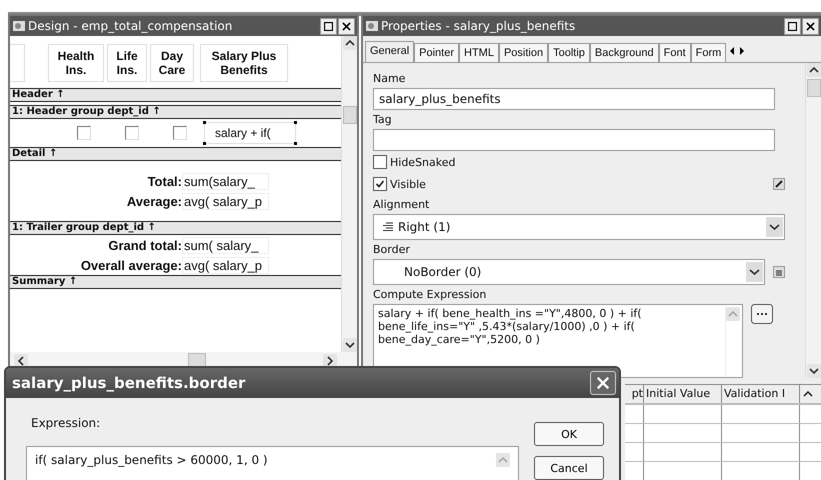 Image resolution: width=821 pixels, height=480 pixels. I want to click on column-header: Salary Plus Benefits, so click(244, 63).